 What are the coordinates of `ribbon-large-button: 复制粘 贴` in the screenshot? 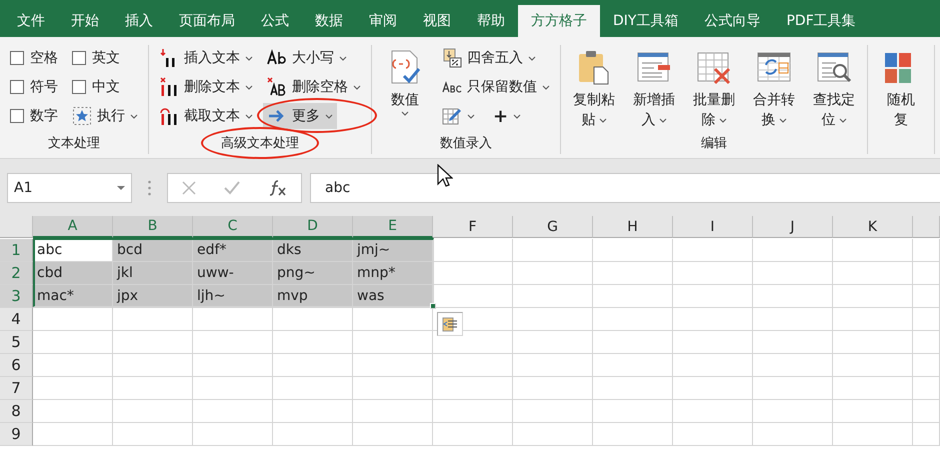 It's located at (594, 89).